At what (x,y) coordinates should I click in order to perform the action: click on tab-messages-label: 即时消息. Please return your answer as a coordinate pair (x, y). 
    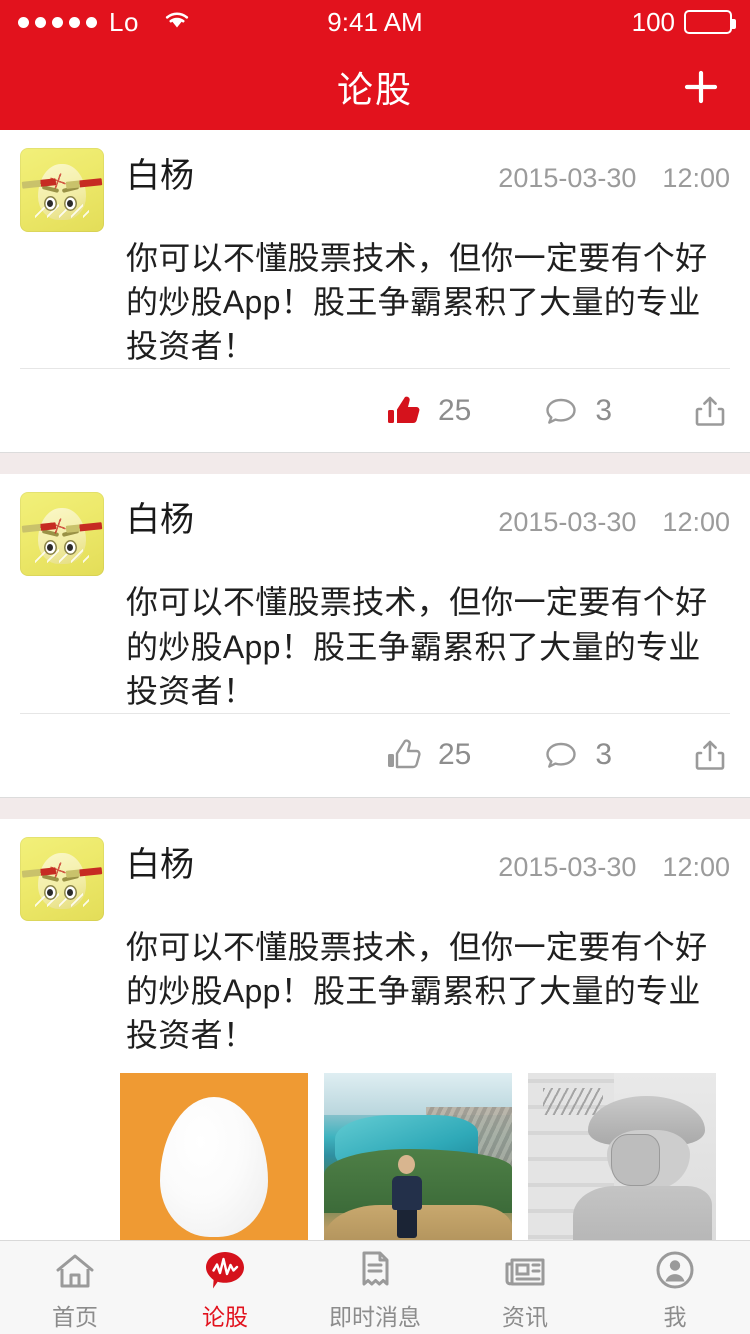
    Looking at the image, I should click on (375, 1316).